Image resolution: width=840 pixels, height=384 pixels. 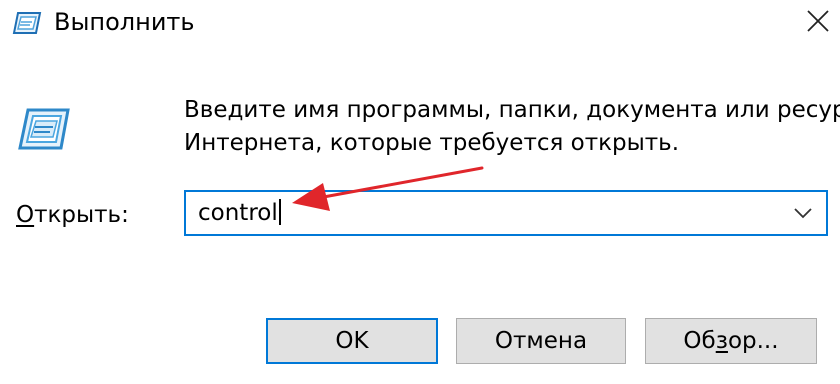 I want to click on browse-label-mnemonic: з, so click(x=721, y=341).